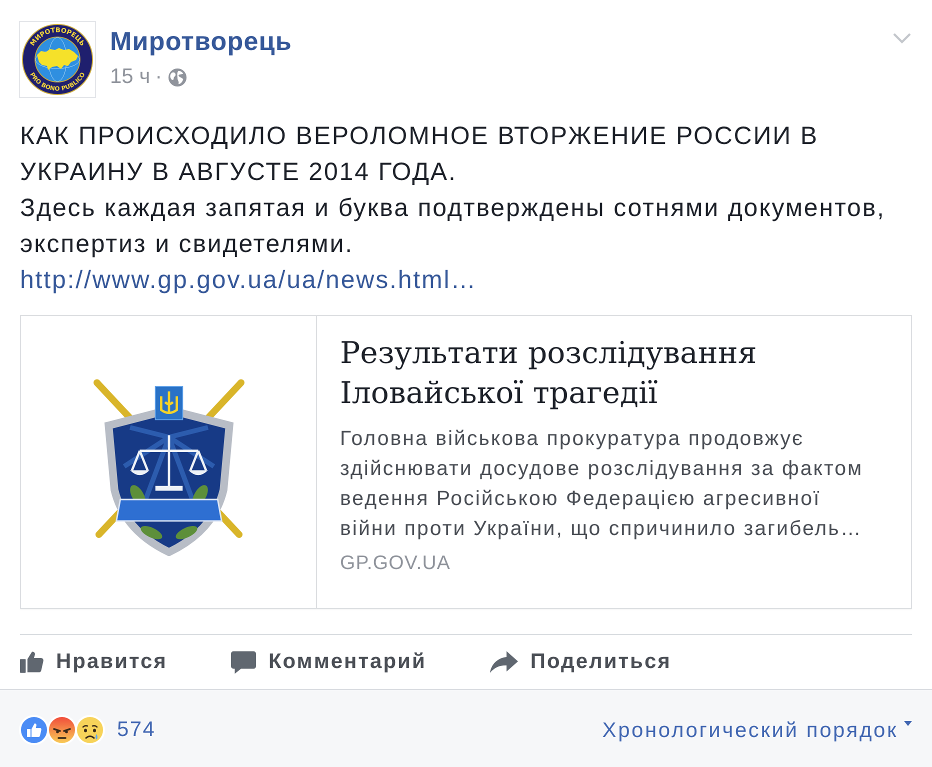 The height and width of the screenshot is (767, 932). Describe the element at coordinates (94, 662) in the screenshot. I see `like-button: Нравится` at that location.